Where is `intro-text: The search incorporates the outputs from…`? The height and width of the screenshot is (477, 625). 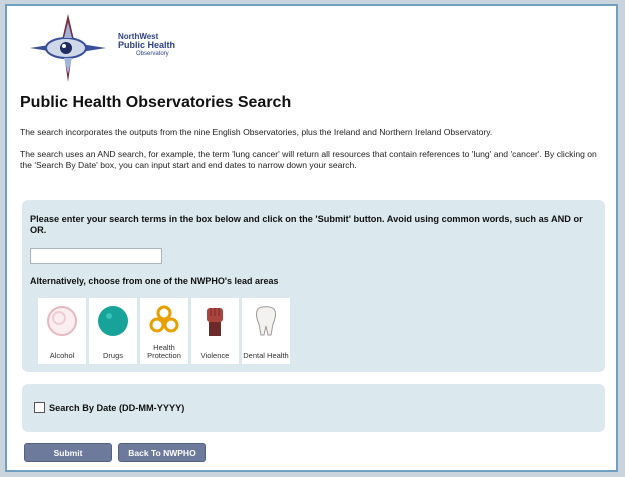
intro-text: The search incorporates the outputs from… is located at coordinates (256, 132).